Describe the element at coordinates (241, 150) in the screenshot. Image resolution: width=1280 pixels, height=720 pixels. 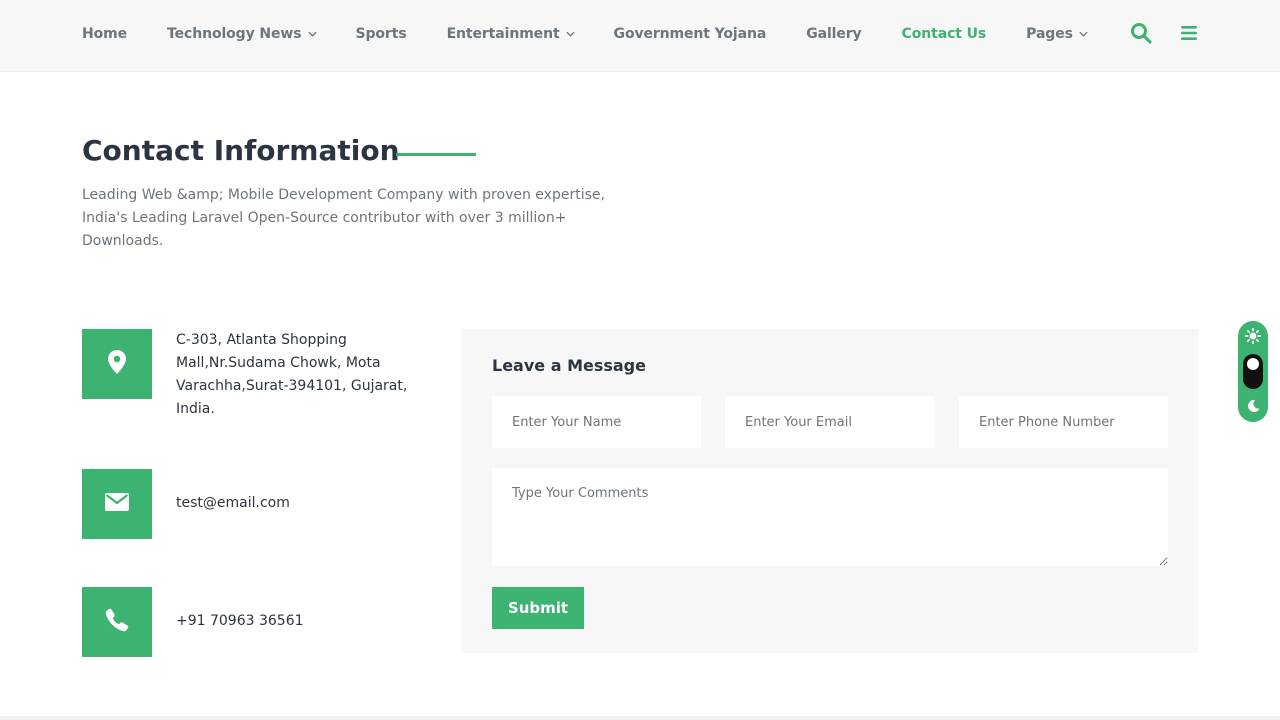
I see `page-title: Contact Information` at that location.